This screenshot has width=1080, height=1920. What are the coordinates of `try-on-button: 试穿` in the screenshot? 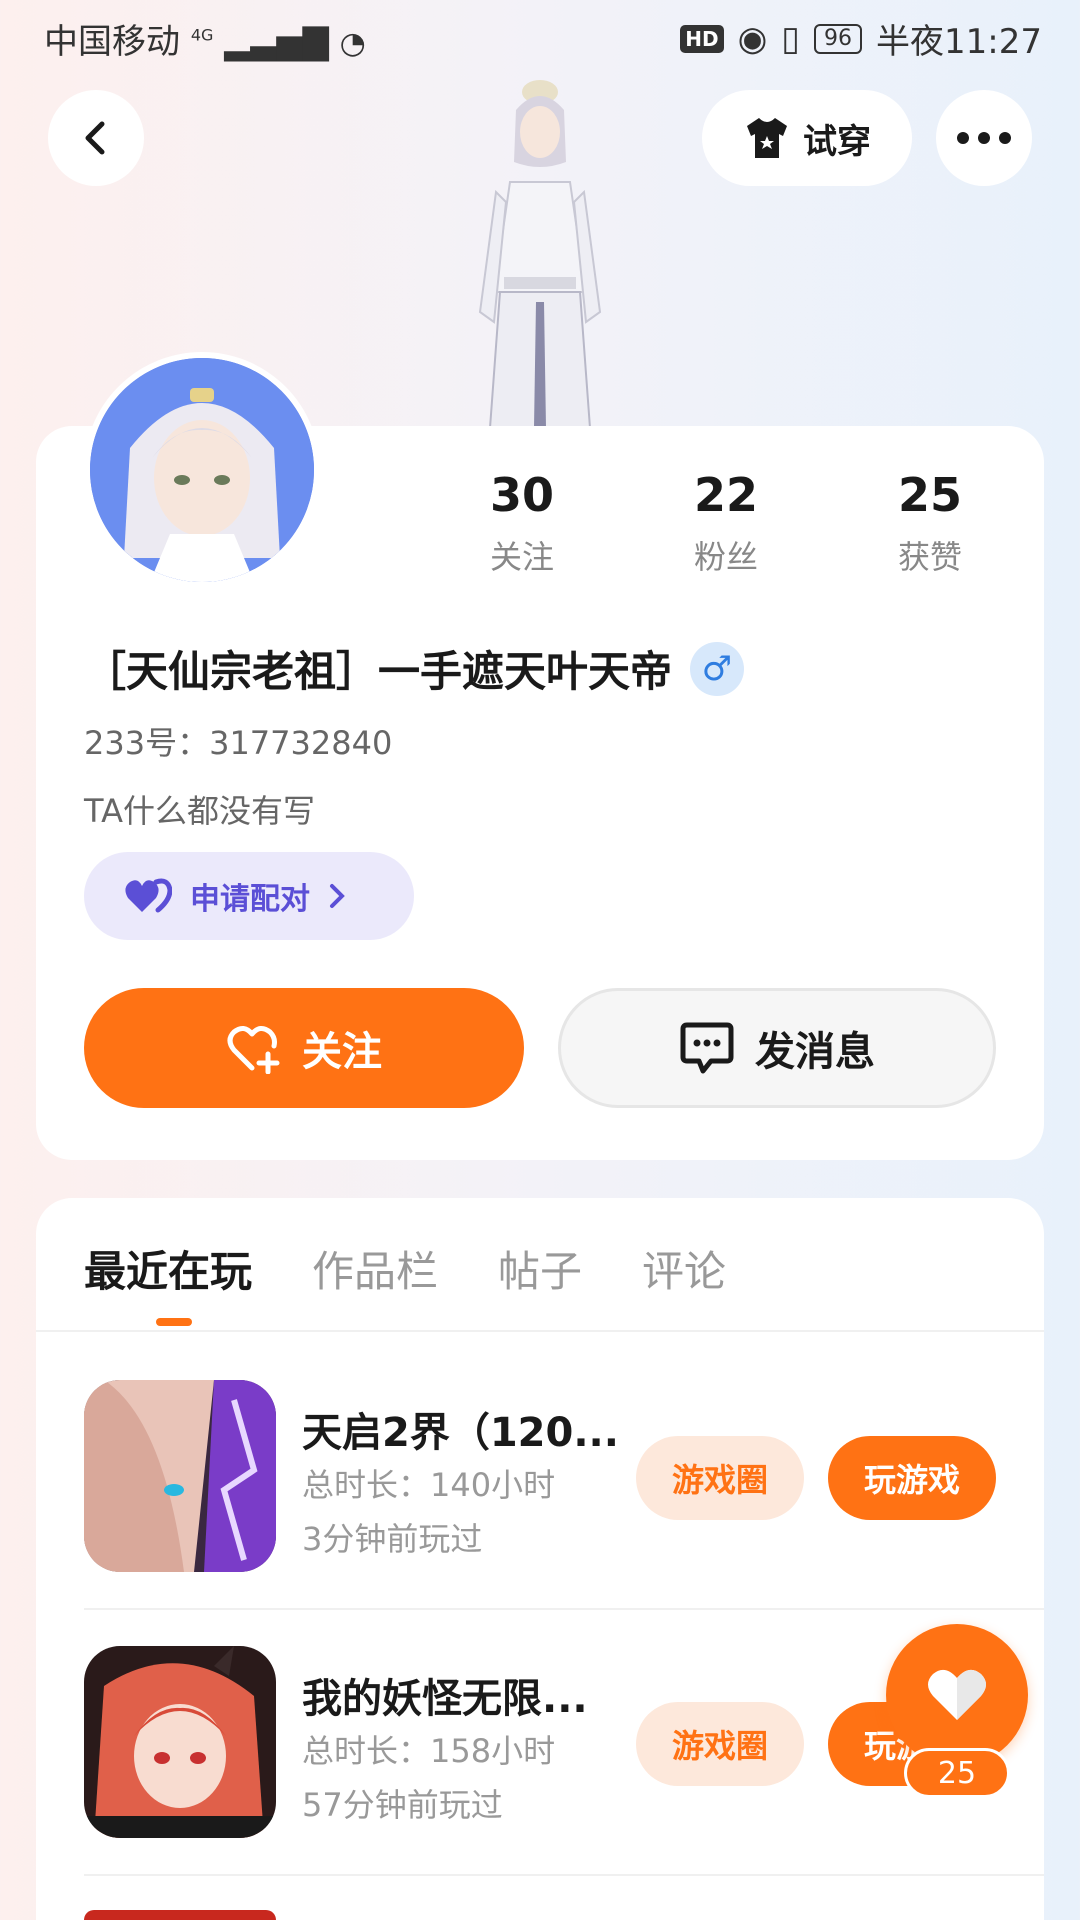 It's located at (807, 138).